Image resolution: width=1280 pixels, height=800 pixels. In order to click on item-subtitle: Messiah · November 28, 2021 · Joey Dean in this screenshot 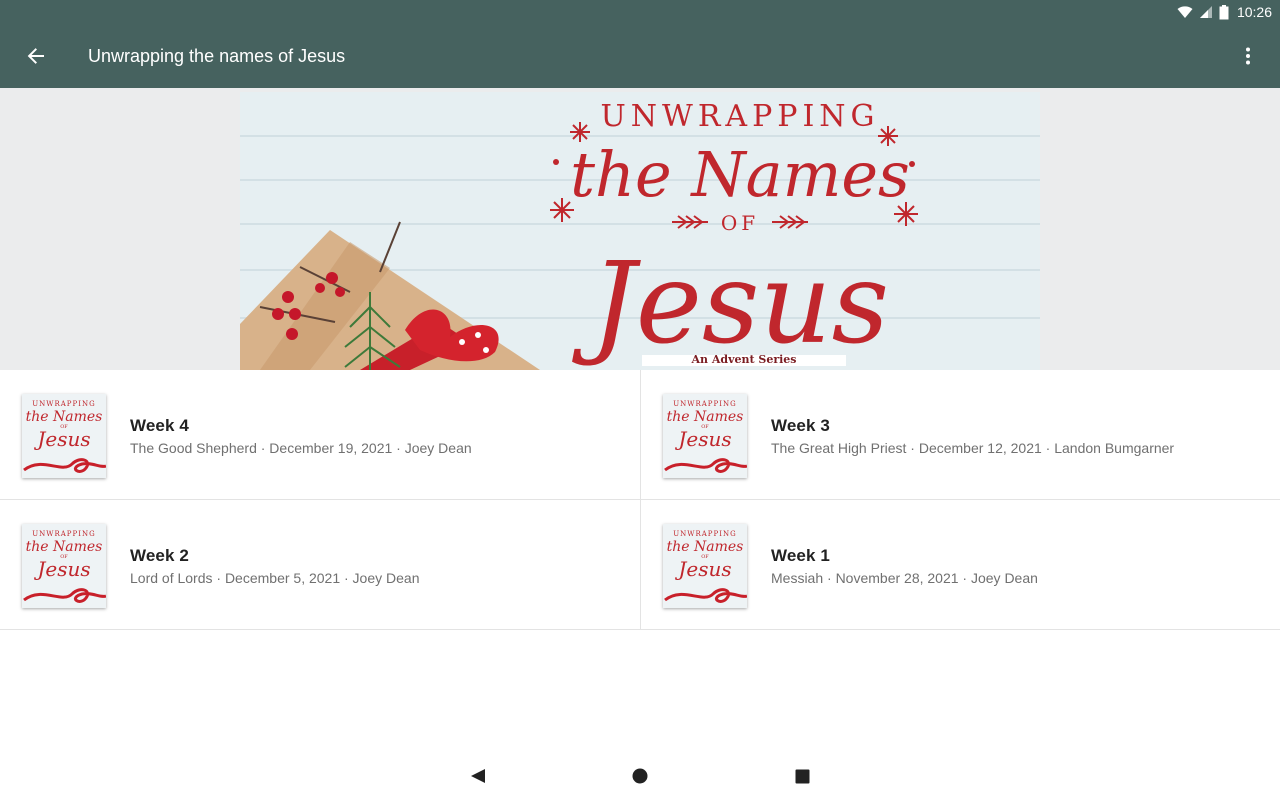, I will do `click(904, 578)`.